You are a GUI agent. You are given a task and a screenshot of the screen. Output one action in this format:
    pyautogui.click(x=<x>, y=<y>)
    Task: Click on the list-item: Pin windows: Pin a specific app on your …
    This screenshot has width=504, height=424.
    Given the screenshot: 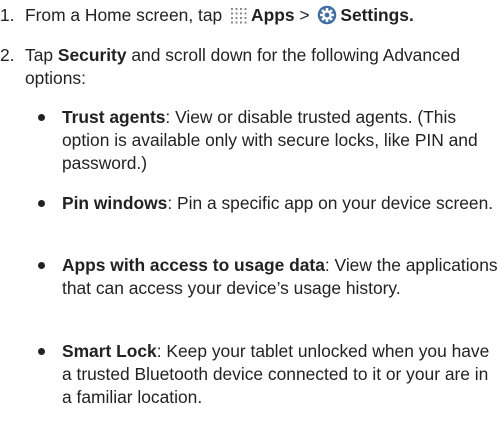 What is the action you would take?
    pyautogui.click(x=268, y=216)
    